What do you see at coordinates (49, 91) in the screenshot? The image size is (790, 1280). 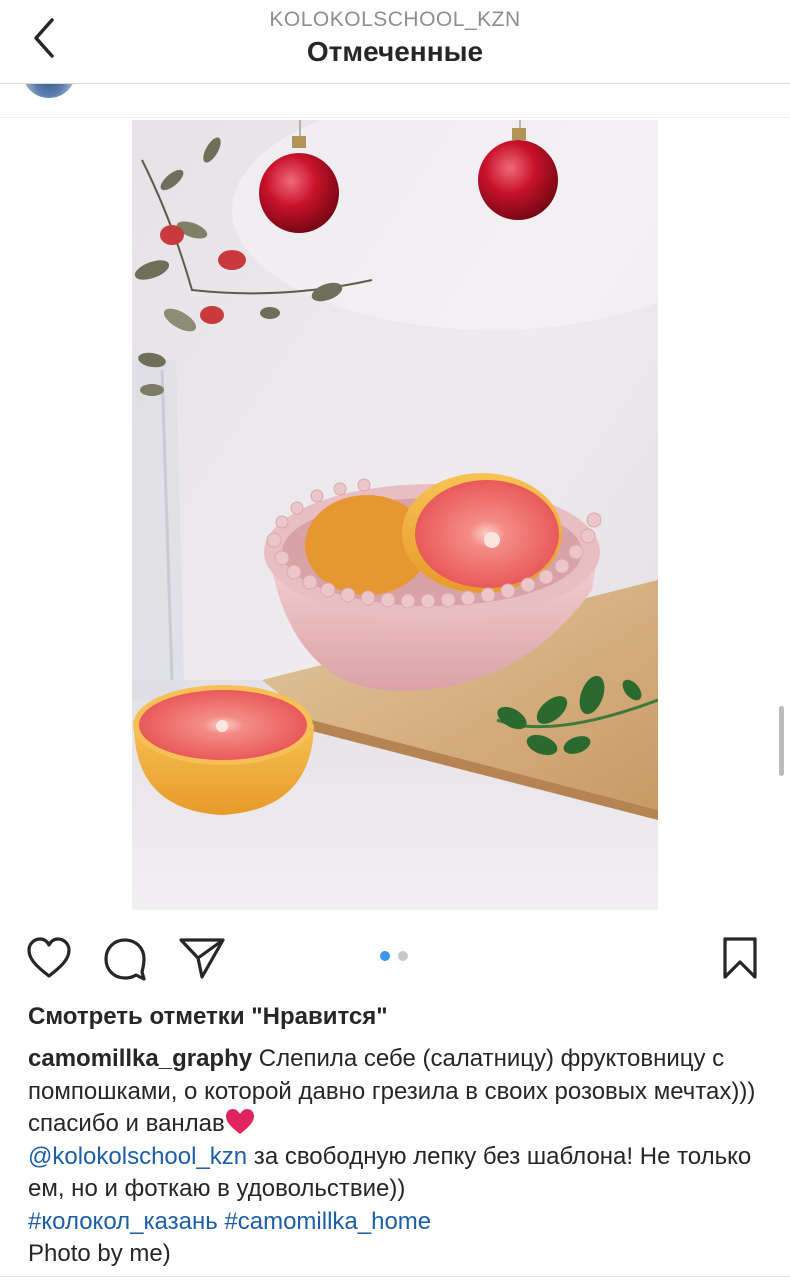 I see `avatar` at bounding box center [49, 91].